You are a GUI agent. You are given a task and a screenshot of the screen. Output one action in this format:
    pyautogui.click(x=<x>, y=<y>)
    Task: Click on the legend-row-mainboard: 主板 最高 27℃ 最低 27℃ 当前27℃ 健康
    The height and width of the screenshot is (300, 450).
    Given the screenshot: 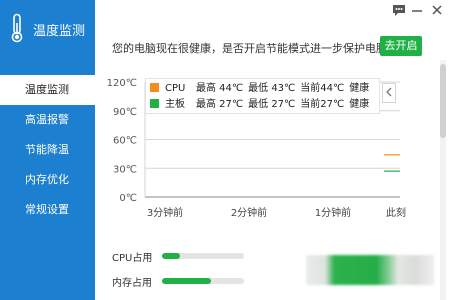 What is the action you would take?
    pyautogui.click(x=262, y=105)
    